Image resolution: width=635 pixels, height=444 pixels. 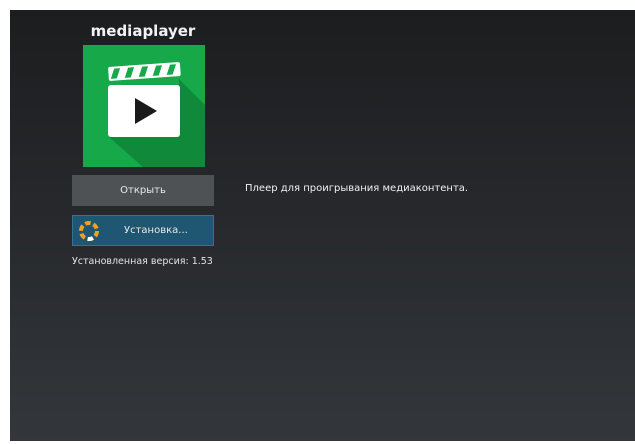 I want to click on clapperboard-play-icon, so click(x=144, y=106).